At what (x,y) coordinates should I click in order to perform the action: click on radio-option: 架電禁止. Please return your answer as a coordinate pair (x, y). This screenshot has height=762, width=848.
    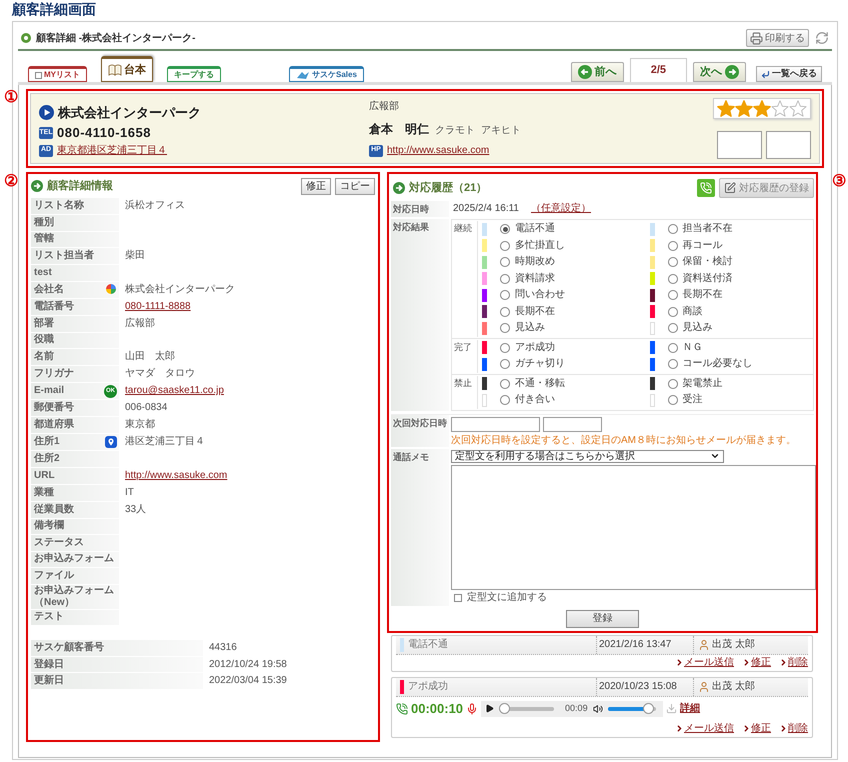
    Looking at the image, I should click on (729, 384).